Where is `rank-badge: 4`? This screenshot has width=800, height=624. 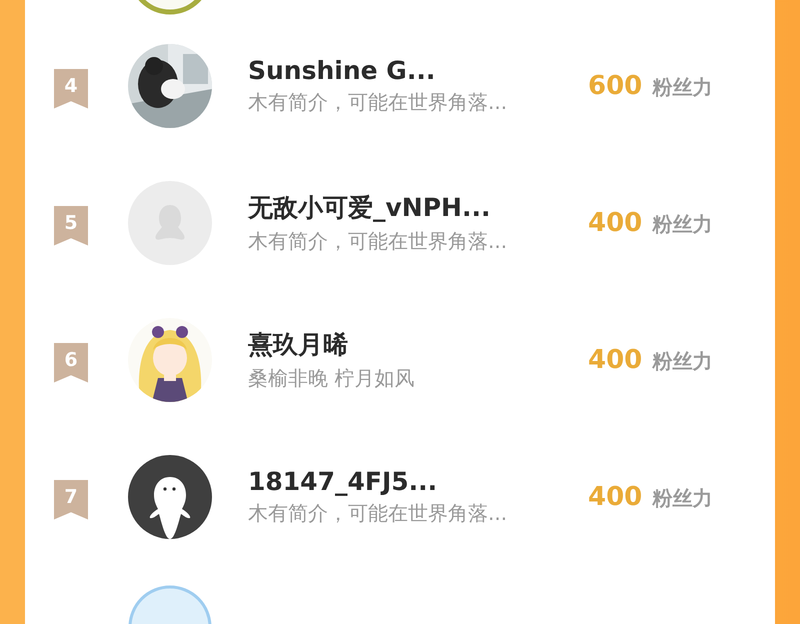 rank-badge: 4 is located at coordinates (71, 88).